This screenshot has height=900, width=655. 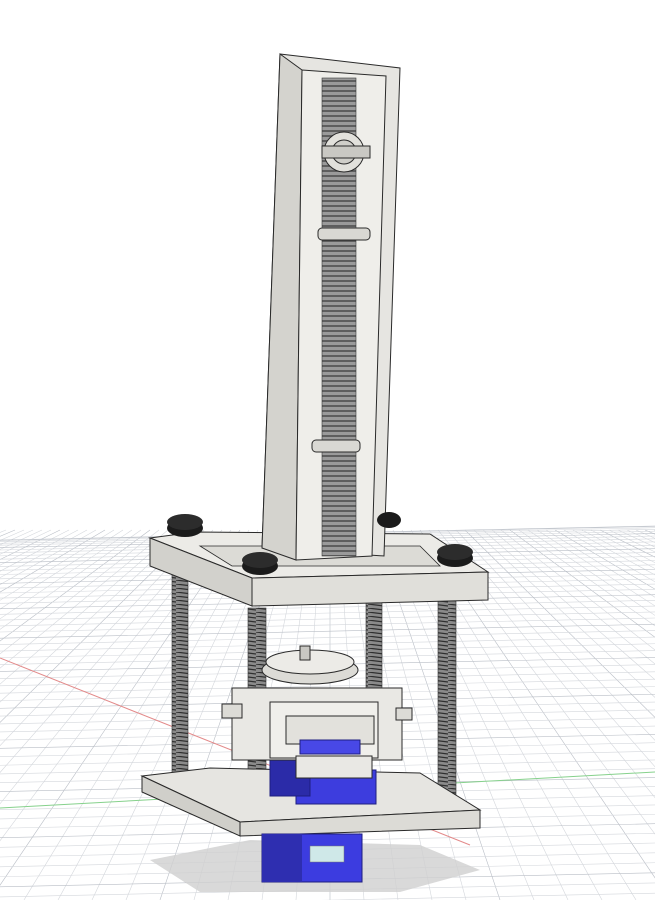 What do you see at coordinates (336, 446) in the screenshot?
I see `guide-pin-lower` at bounding box center [336, 446].